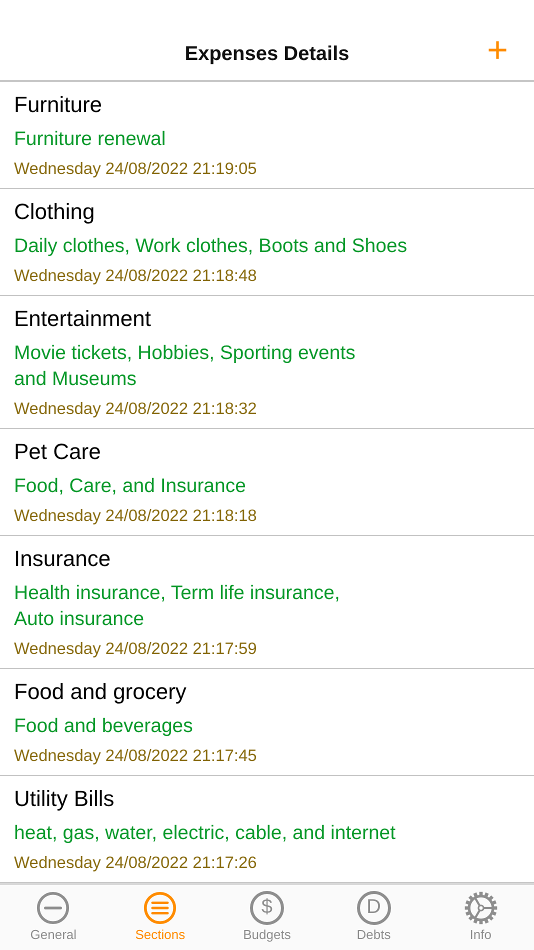 The height and width of the screenshot is (950, 534). What do you see at coordinates (373, 907) in the screenshot?
I see `symbol-circle-icon: D` at bounding box center [373, 907].